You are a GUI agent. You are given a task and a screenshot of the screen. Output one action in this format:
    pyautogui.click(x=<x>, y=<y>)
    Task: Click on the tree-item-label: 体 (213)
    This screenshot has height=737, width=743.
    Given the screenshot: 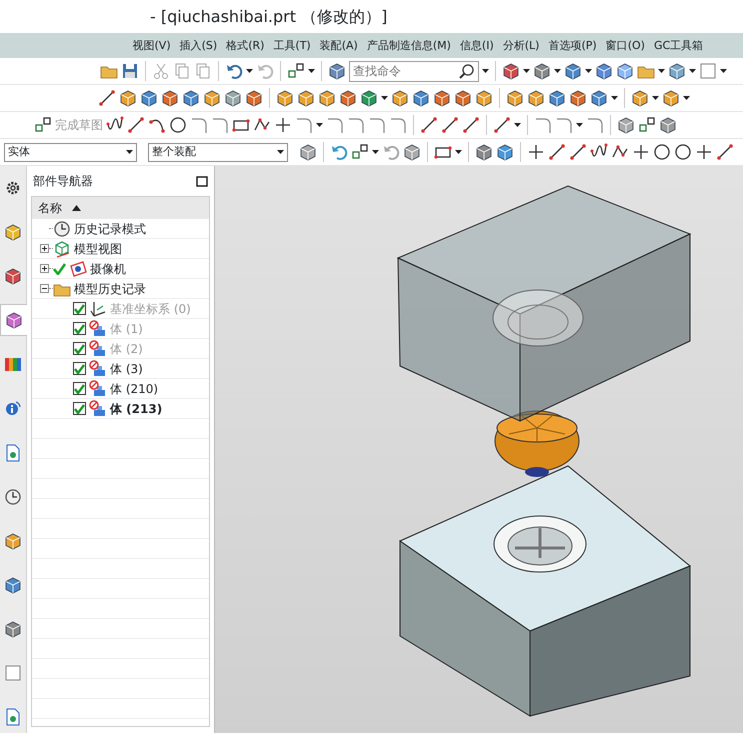 What is the action you would take?
    pyautogui.click(x=136, y=409)
    